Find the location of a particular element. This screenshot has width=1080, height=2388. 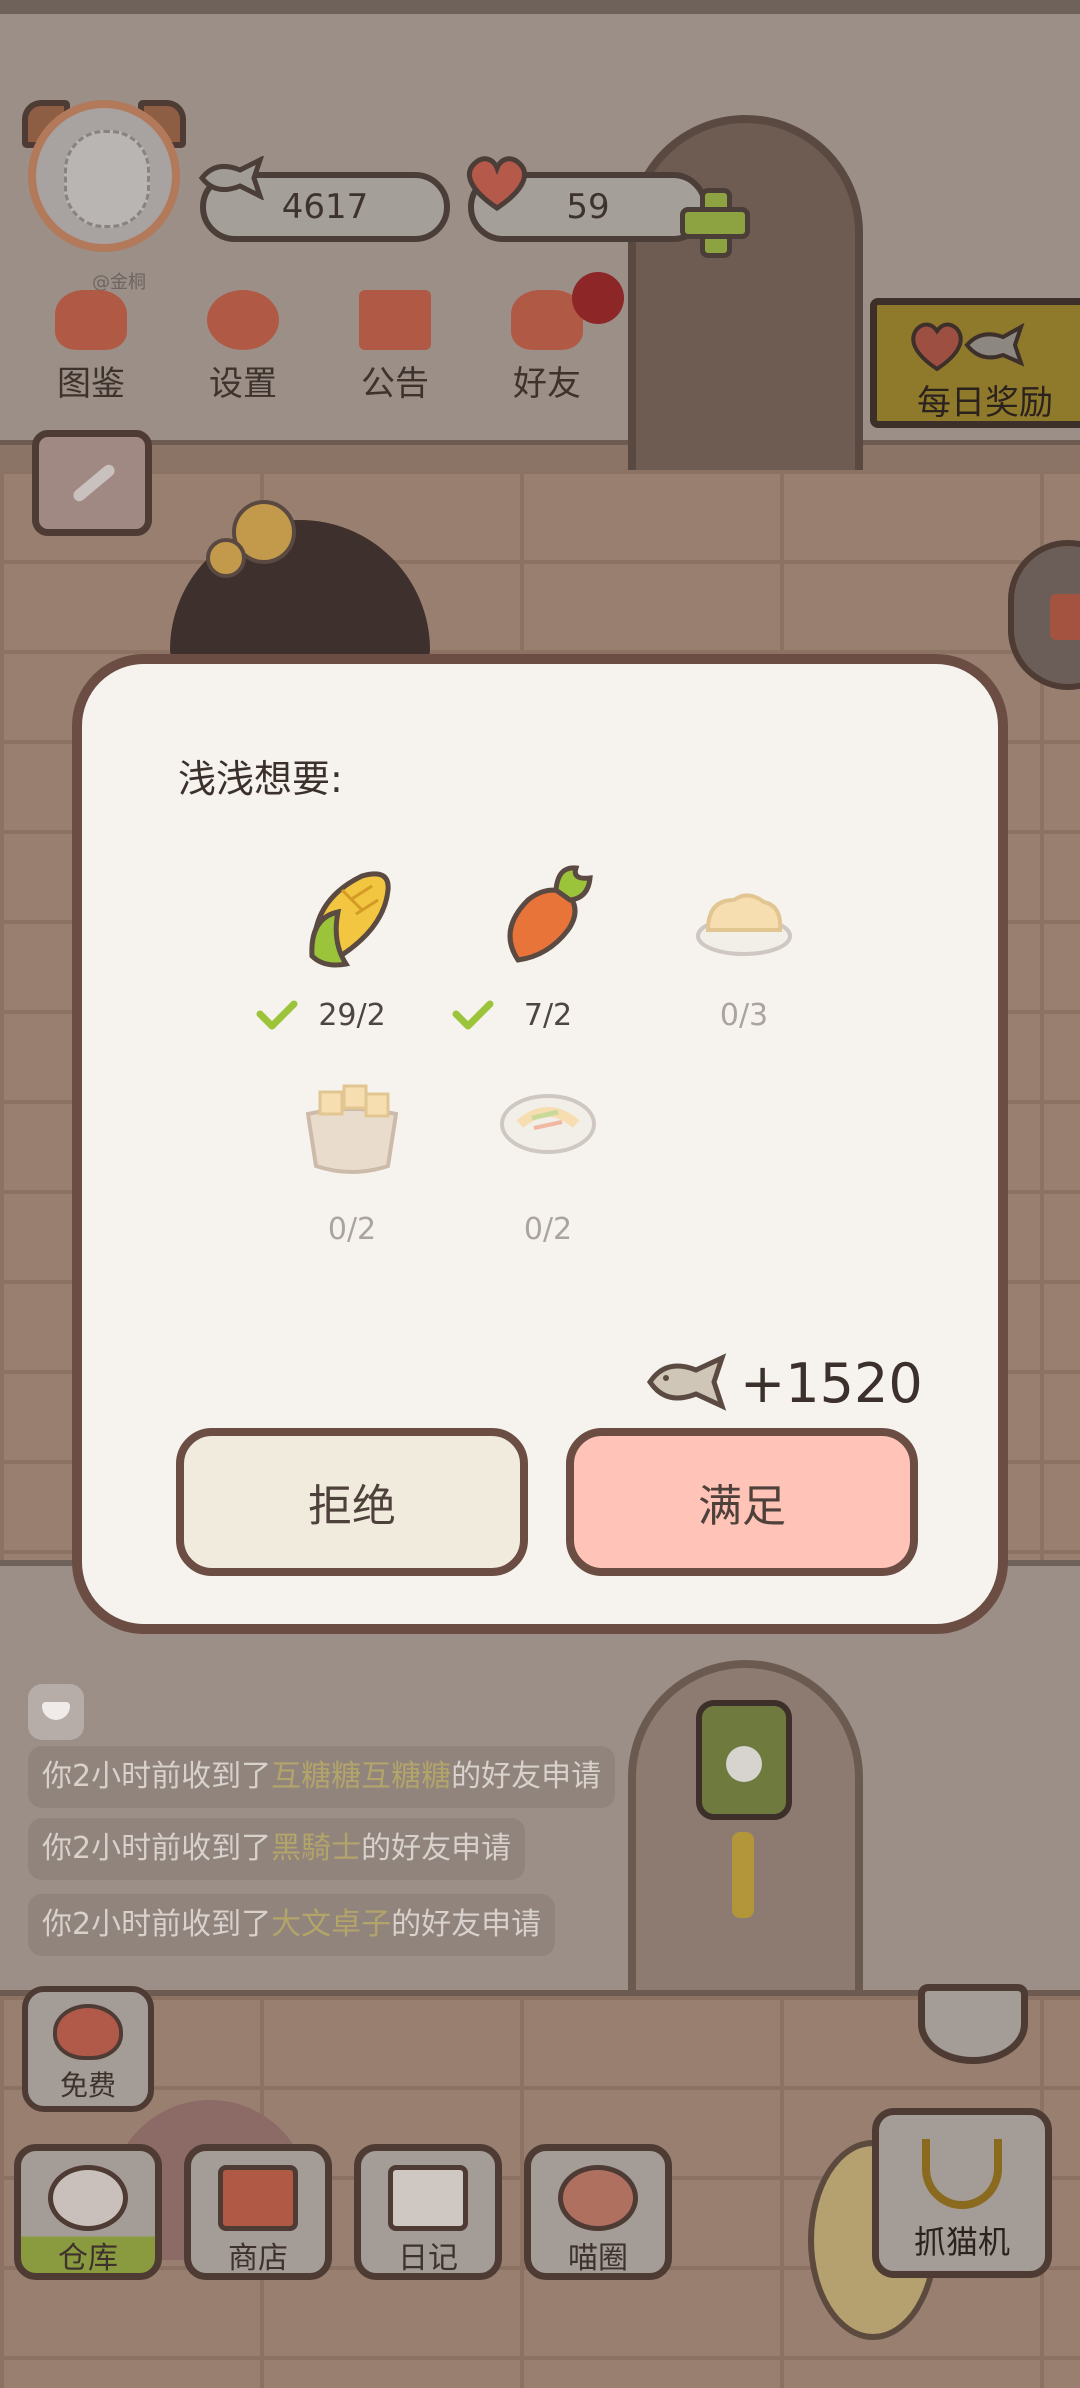

accept-button: 满足 is located at coordinates (742, 1502).